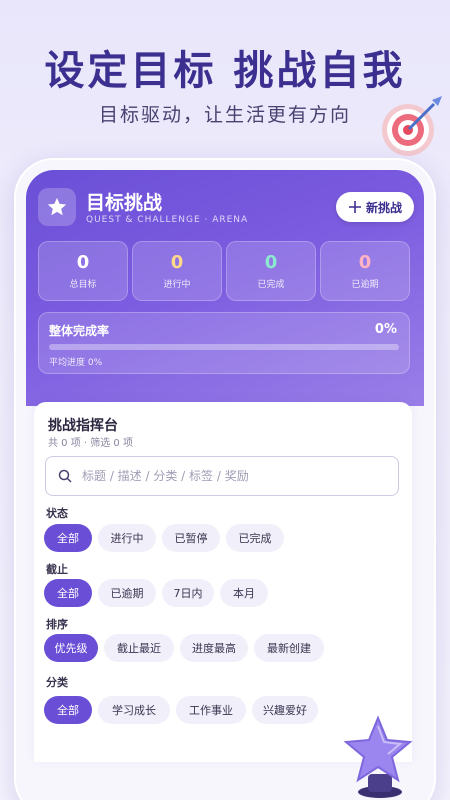 The height and width of the screenshot is (800, 450). What do you see at coordinates (232, 476) in the screenshot?
I see `search-input` at bounding box center [232, 476].